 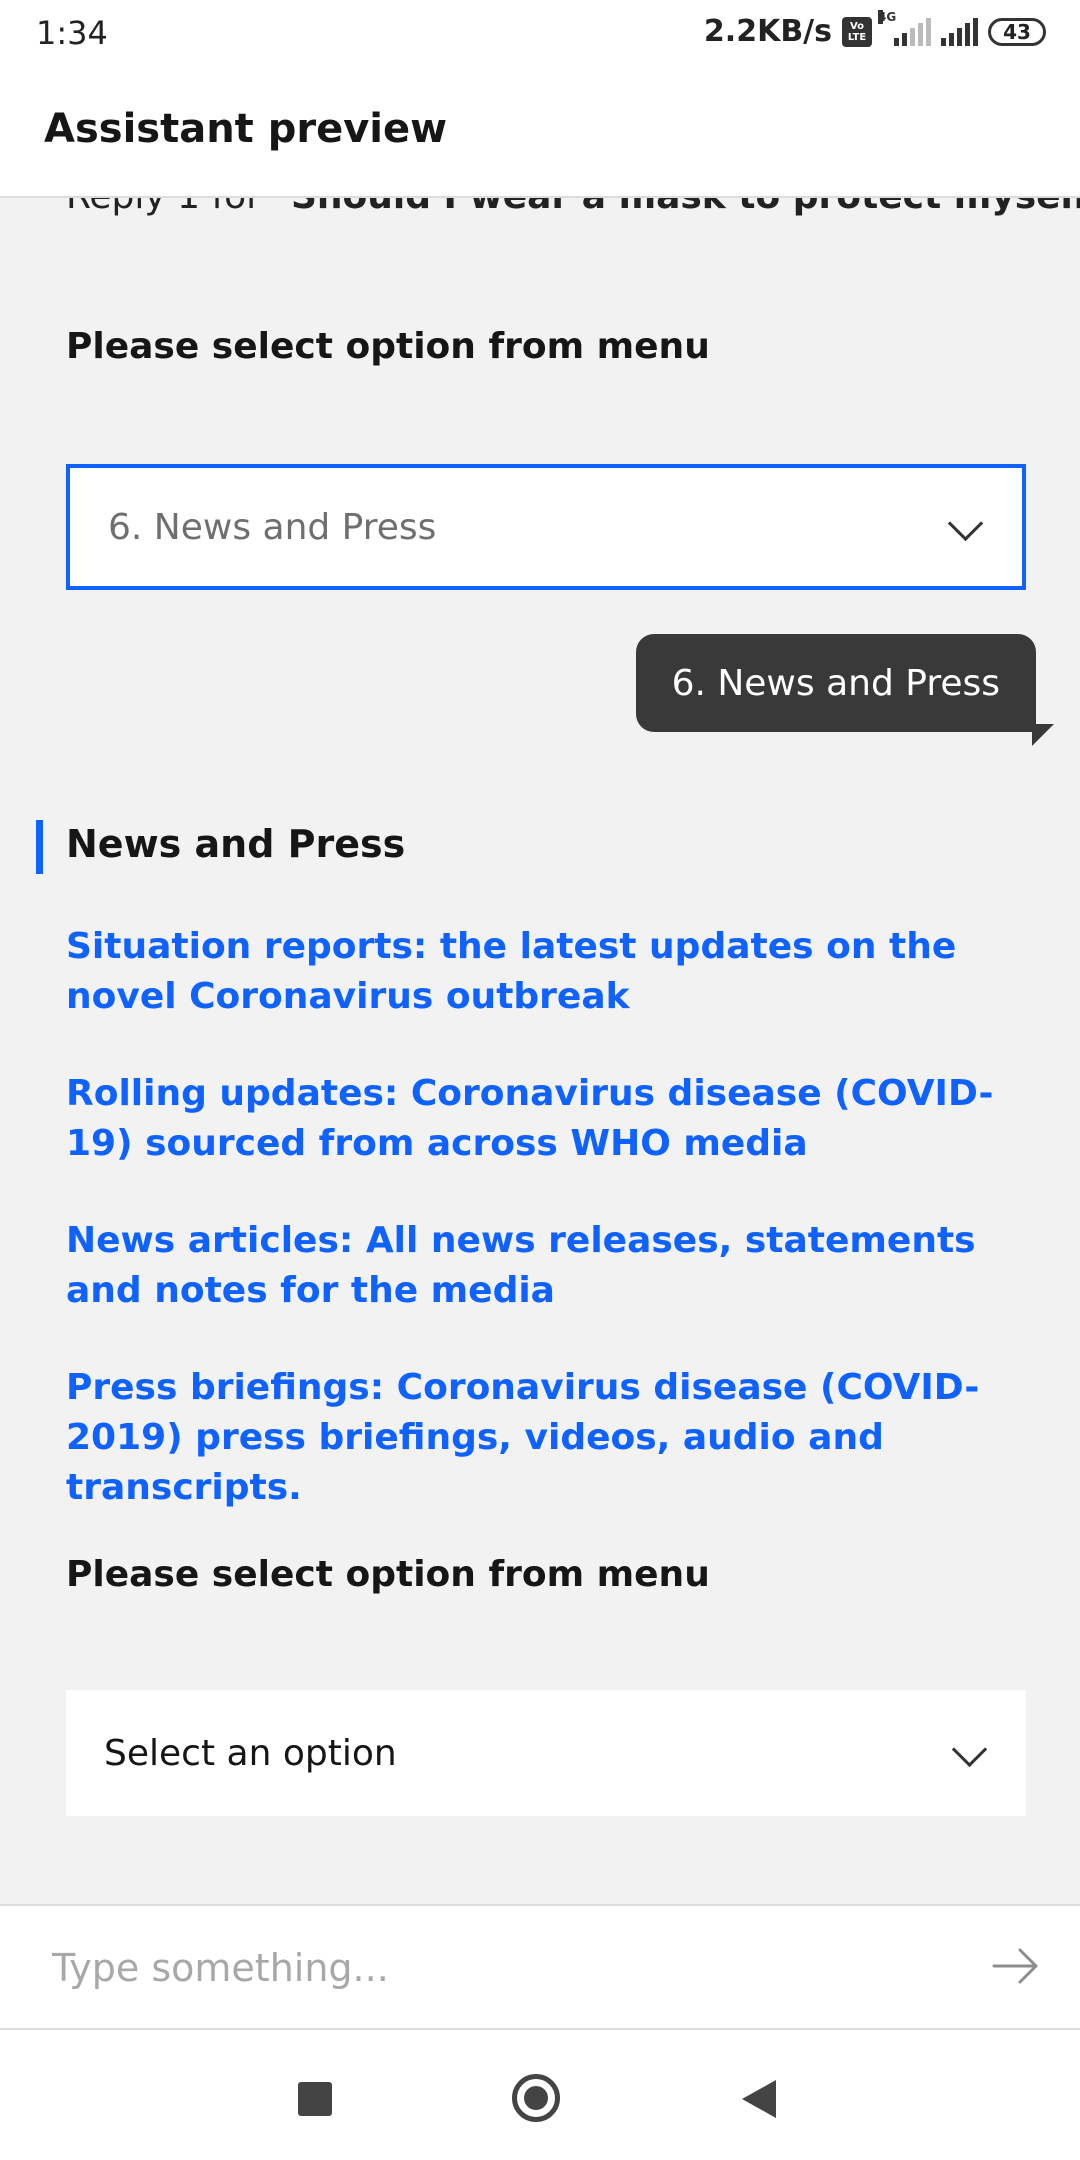 I want to click on back-icon, so click(x=759, y=2099).